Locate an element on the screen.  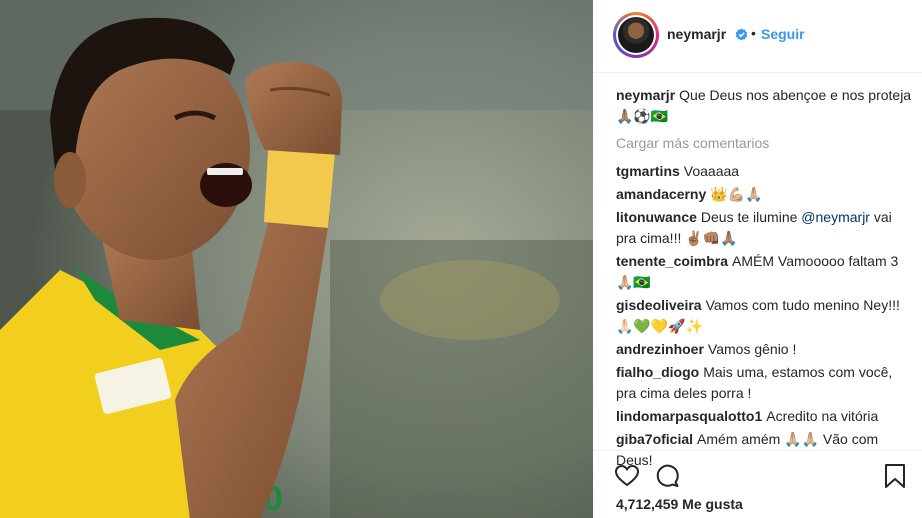
comment-username: amandacerny is located at coordinates (661, 194).